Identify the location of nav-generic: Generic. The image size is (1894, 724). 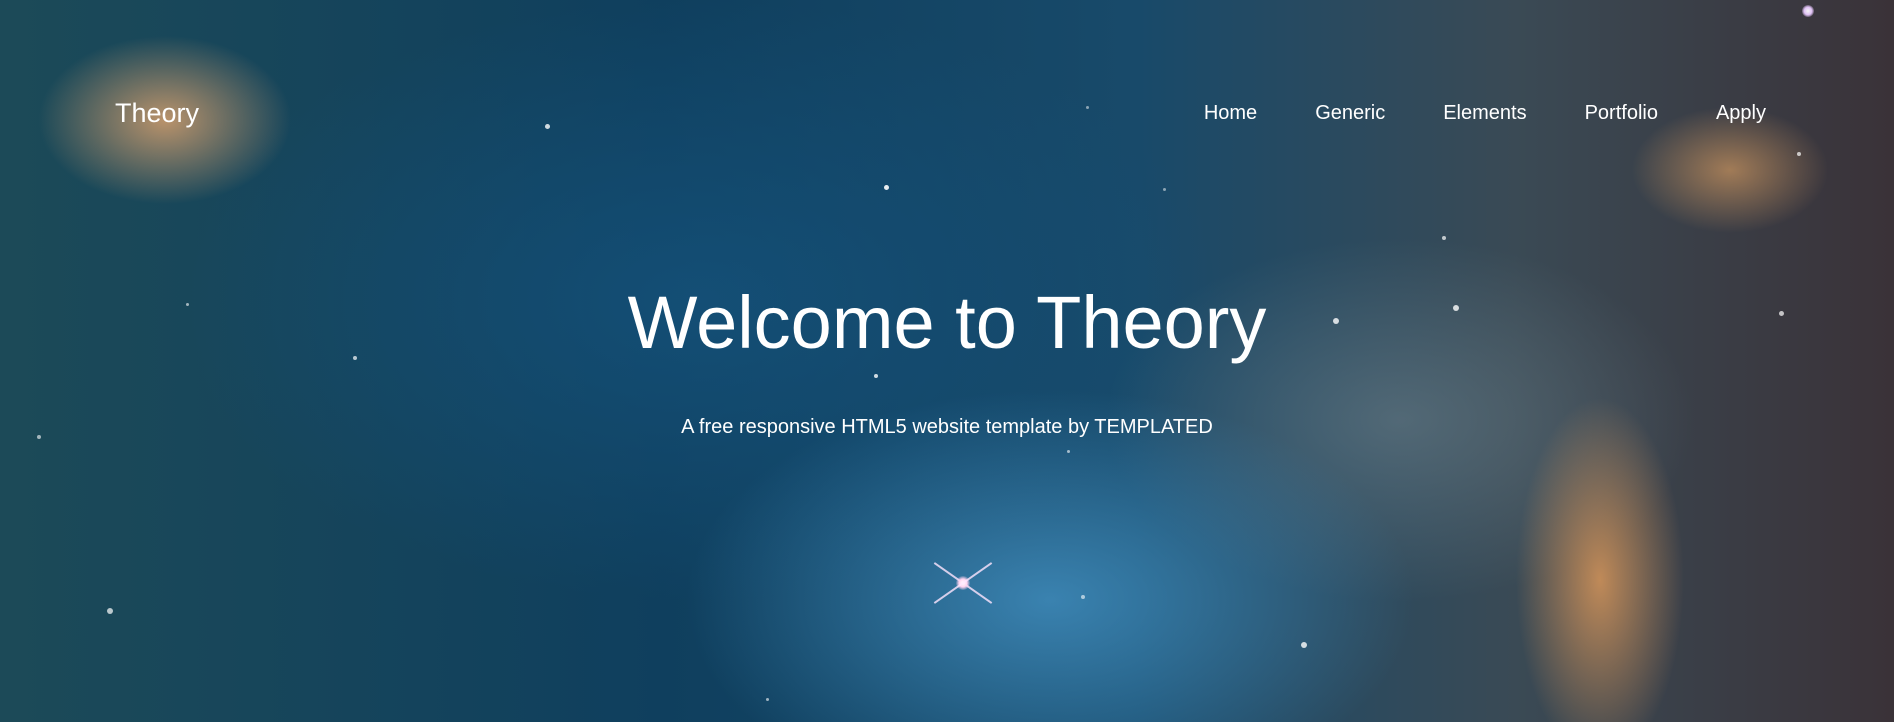
(1350, 113).